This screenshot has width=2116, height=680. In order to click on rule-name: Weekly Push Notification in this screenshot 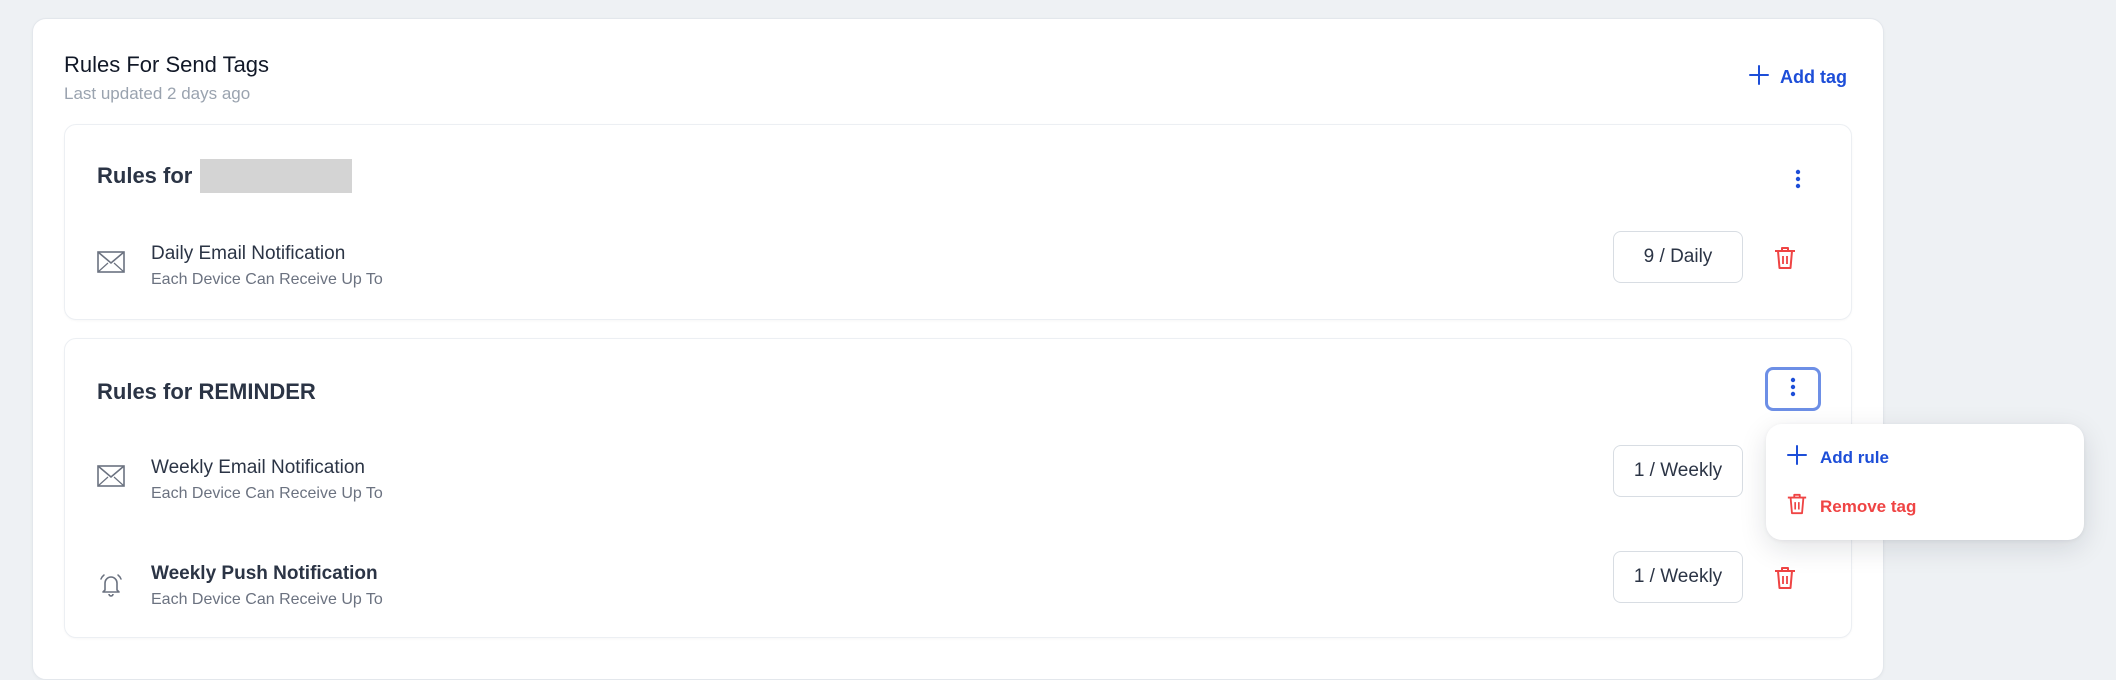, I will do `click(264, 573)`.